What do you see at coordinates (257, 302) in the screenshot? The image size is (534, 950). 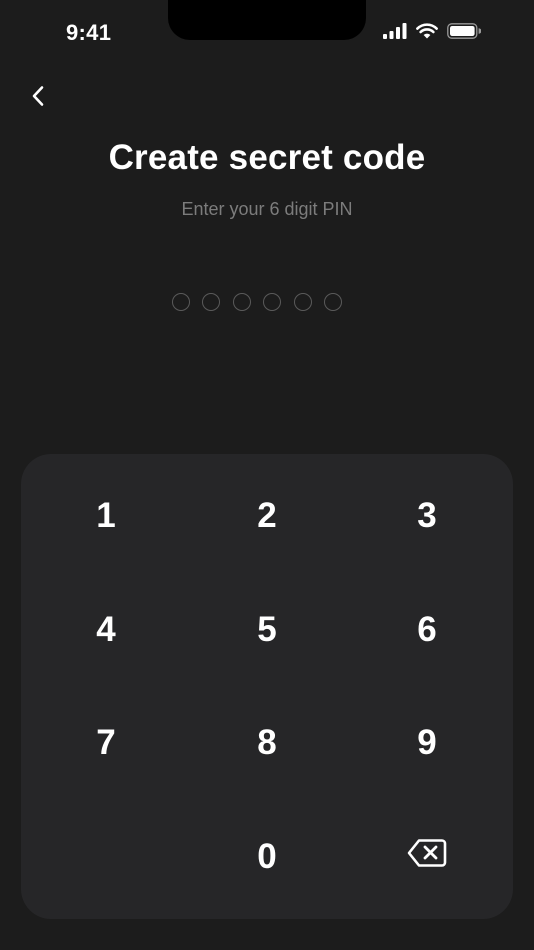 I see `pin-indicator` at bounding box center [257, 302].